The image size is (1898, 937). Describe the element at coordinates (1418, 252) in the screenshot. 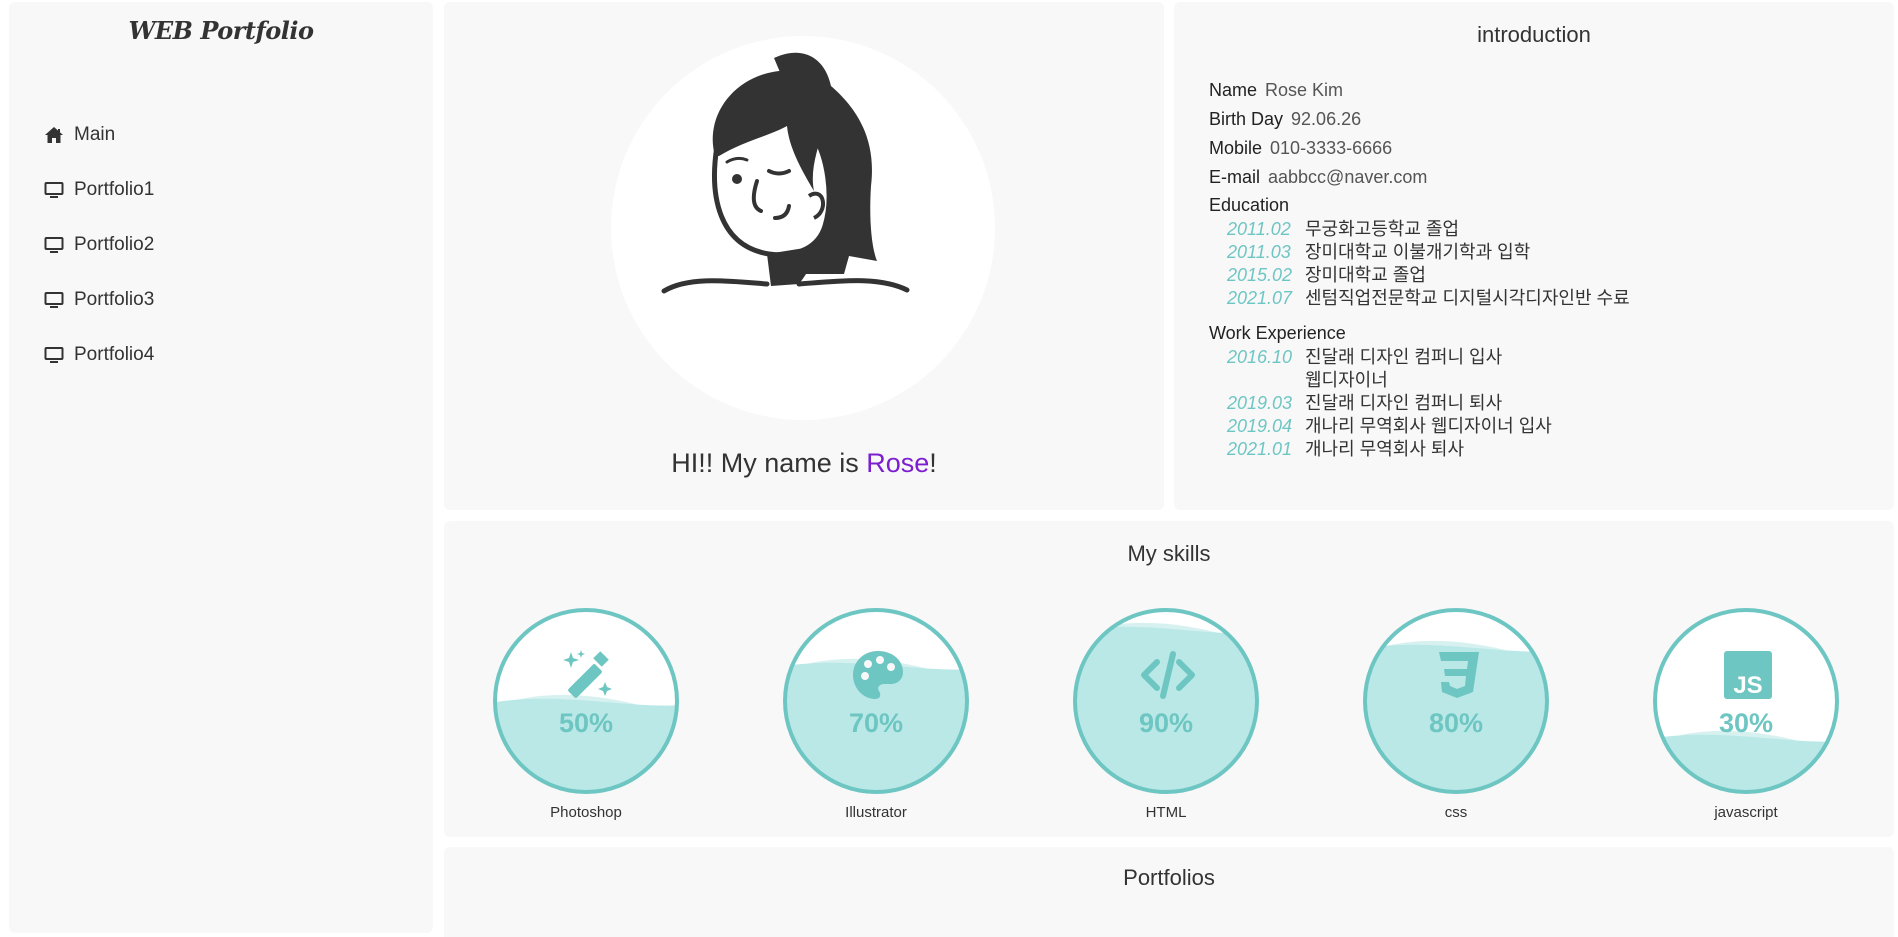

I see `history-text: 장미대학교 이불개기학과 입학` at that location.